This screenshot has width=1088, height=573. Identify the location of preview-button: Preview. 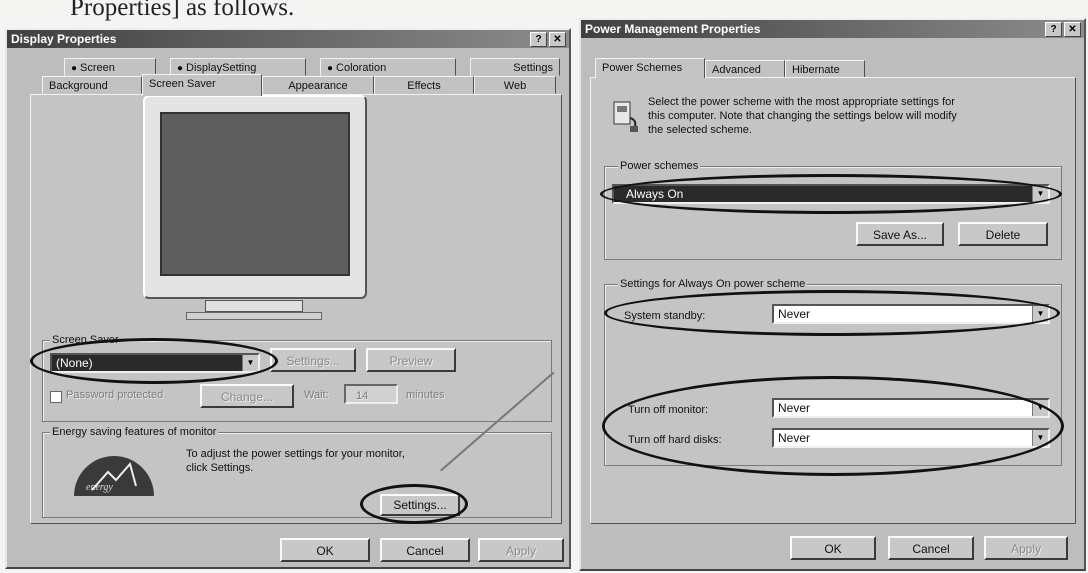
(411, 360).